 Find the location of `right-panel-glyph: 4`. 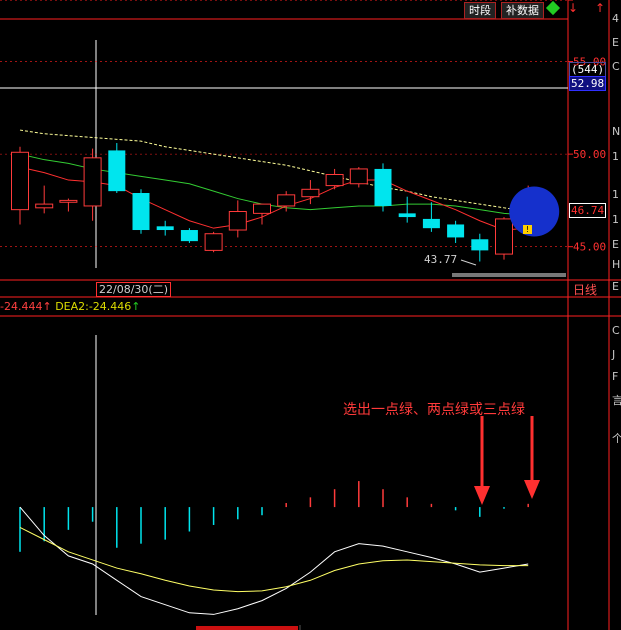

right-panel-glyph: 4 is located at coordinates (615, 18).